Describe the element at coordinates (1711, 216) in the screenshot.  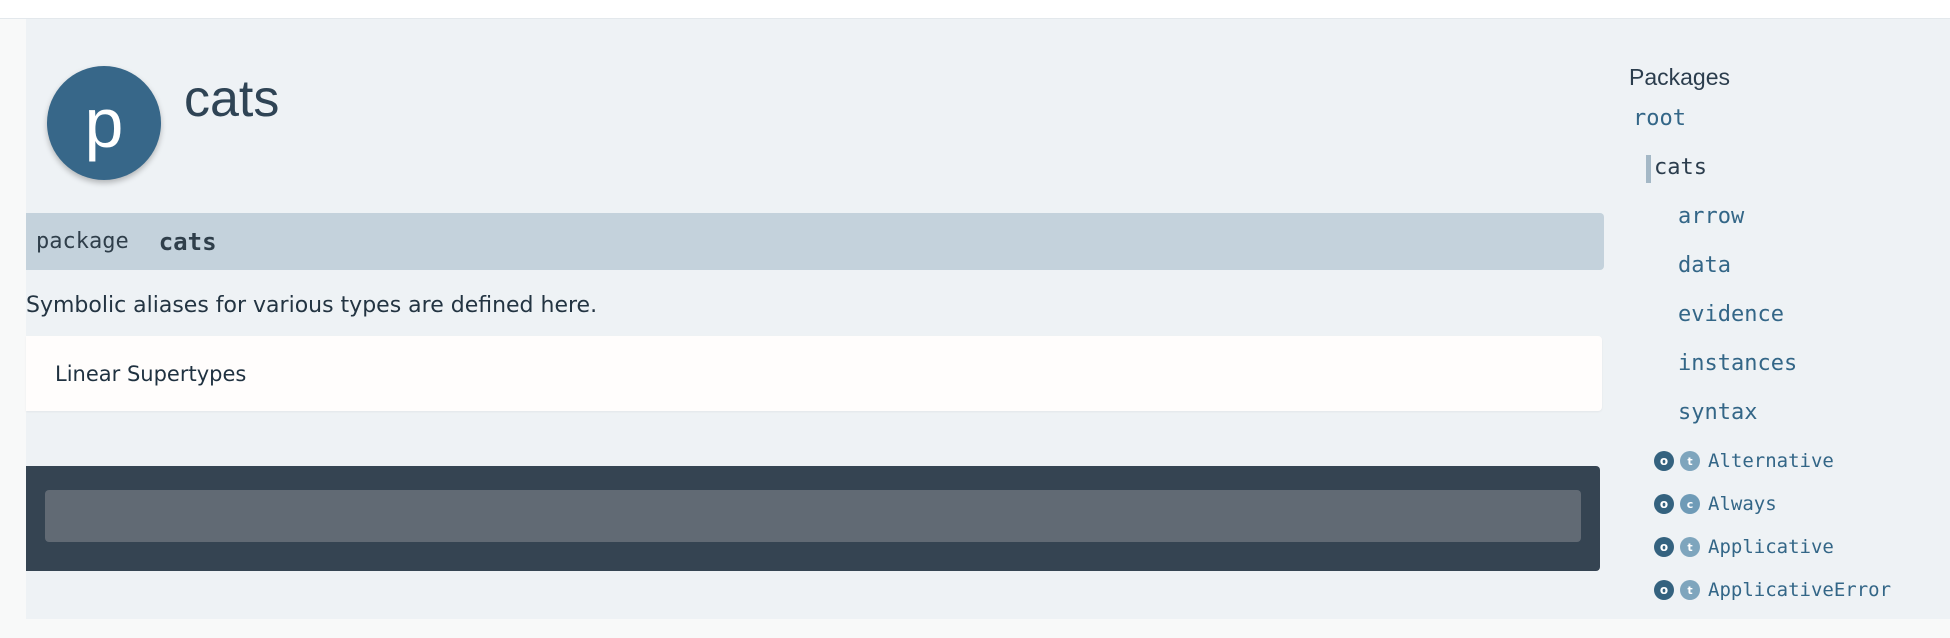
I see `nav-subpackage-arrow: arrow` at that location.